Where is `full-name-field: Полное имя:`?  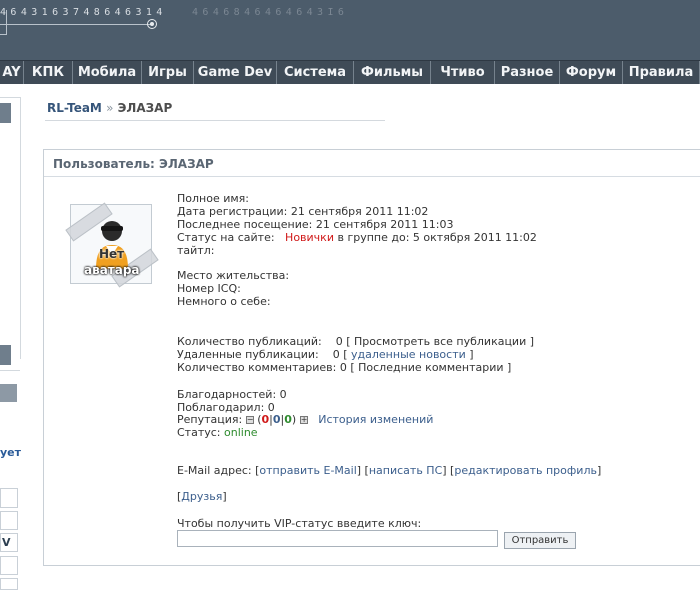 full-name-field: Полное имя: is located at coordinates (213, 198).